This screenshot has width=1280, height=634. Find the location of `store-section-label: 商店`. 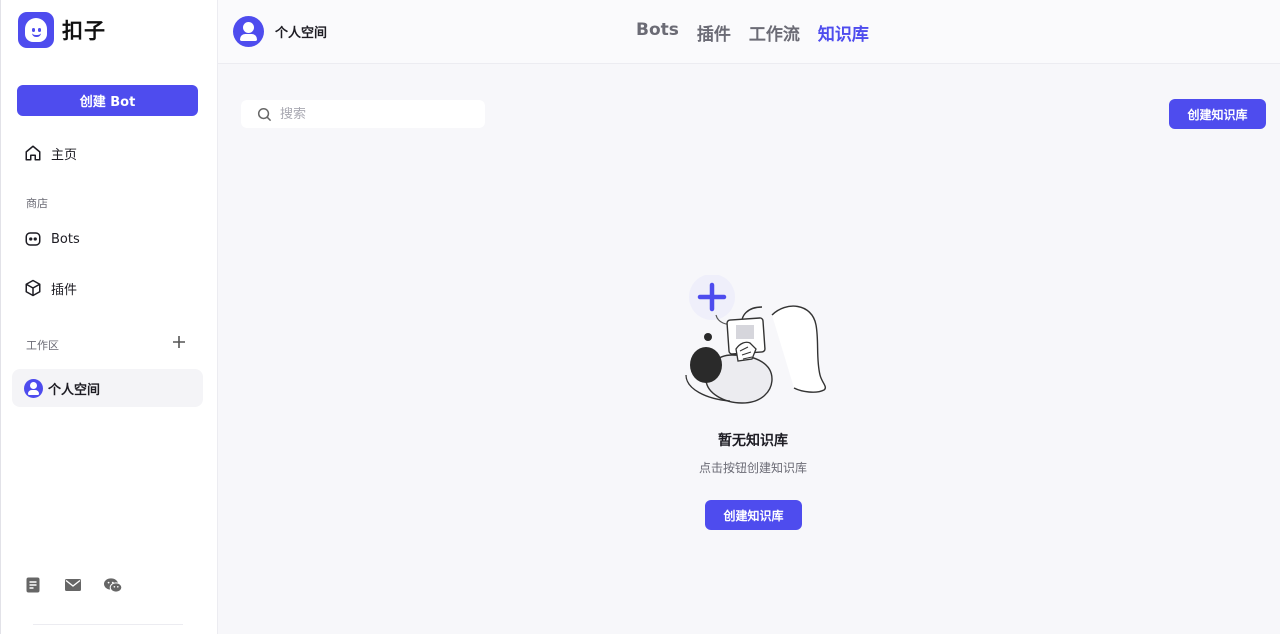

store-section-label: 商店 is located at coordinates (37, 203).